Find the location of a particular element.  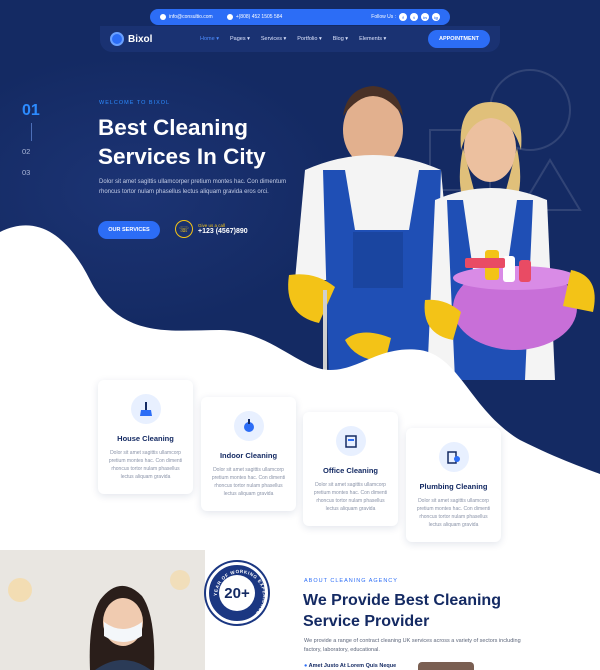

about-title-line2: Service Provider is located at coordinates (366, 621).